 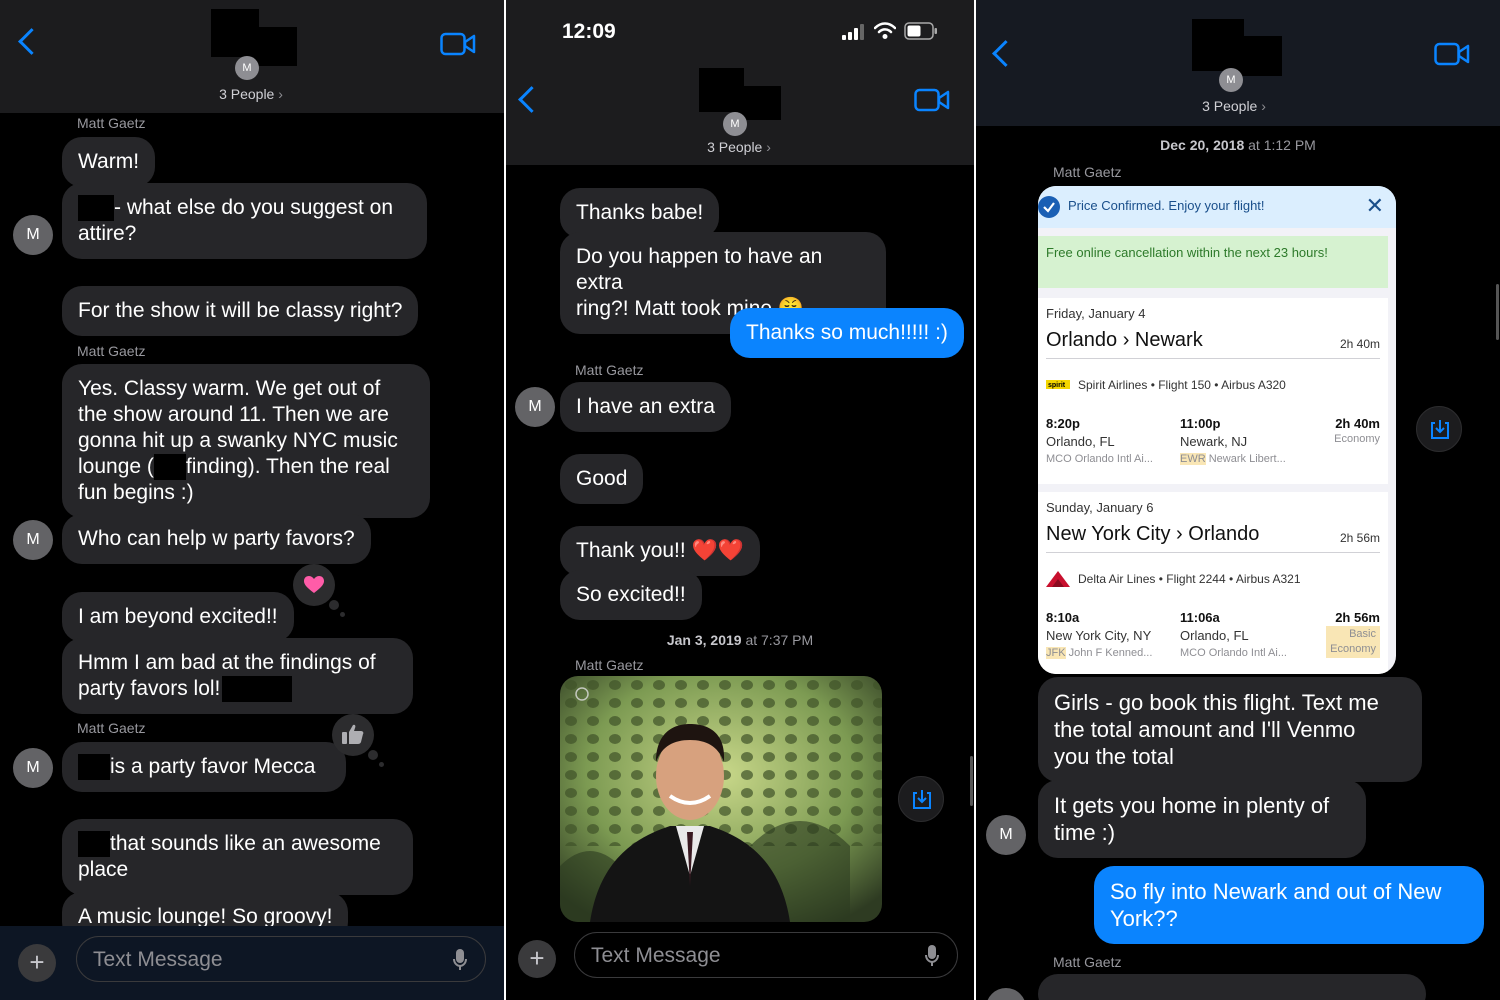 I want to click on message-bubble: For the show it will be classy right?, so click(x=240, y=311).